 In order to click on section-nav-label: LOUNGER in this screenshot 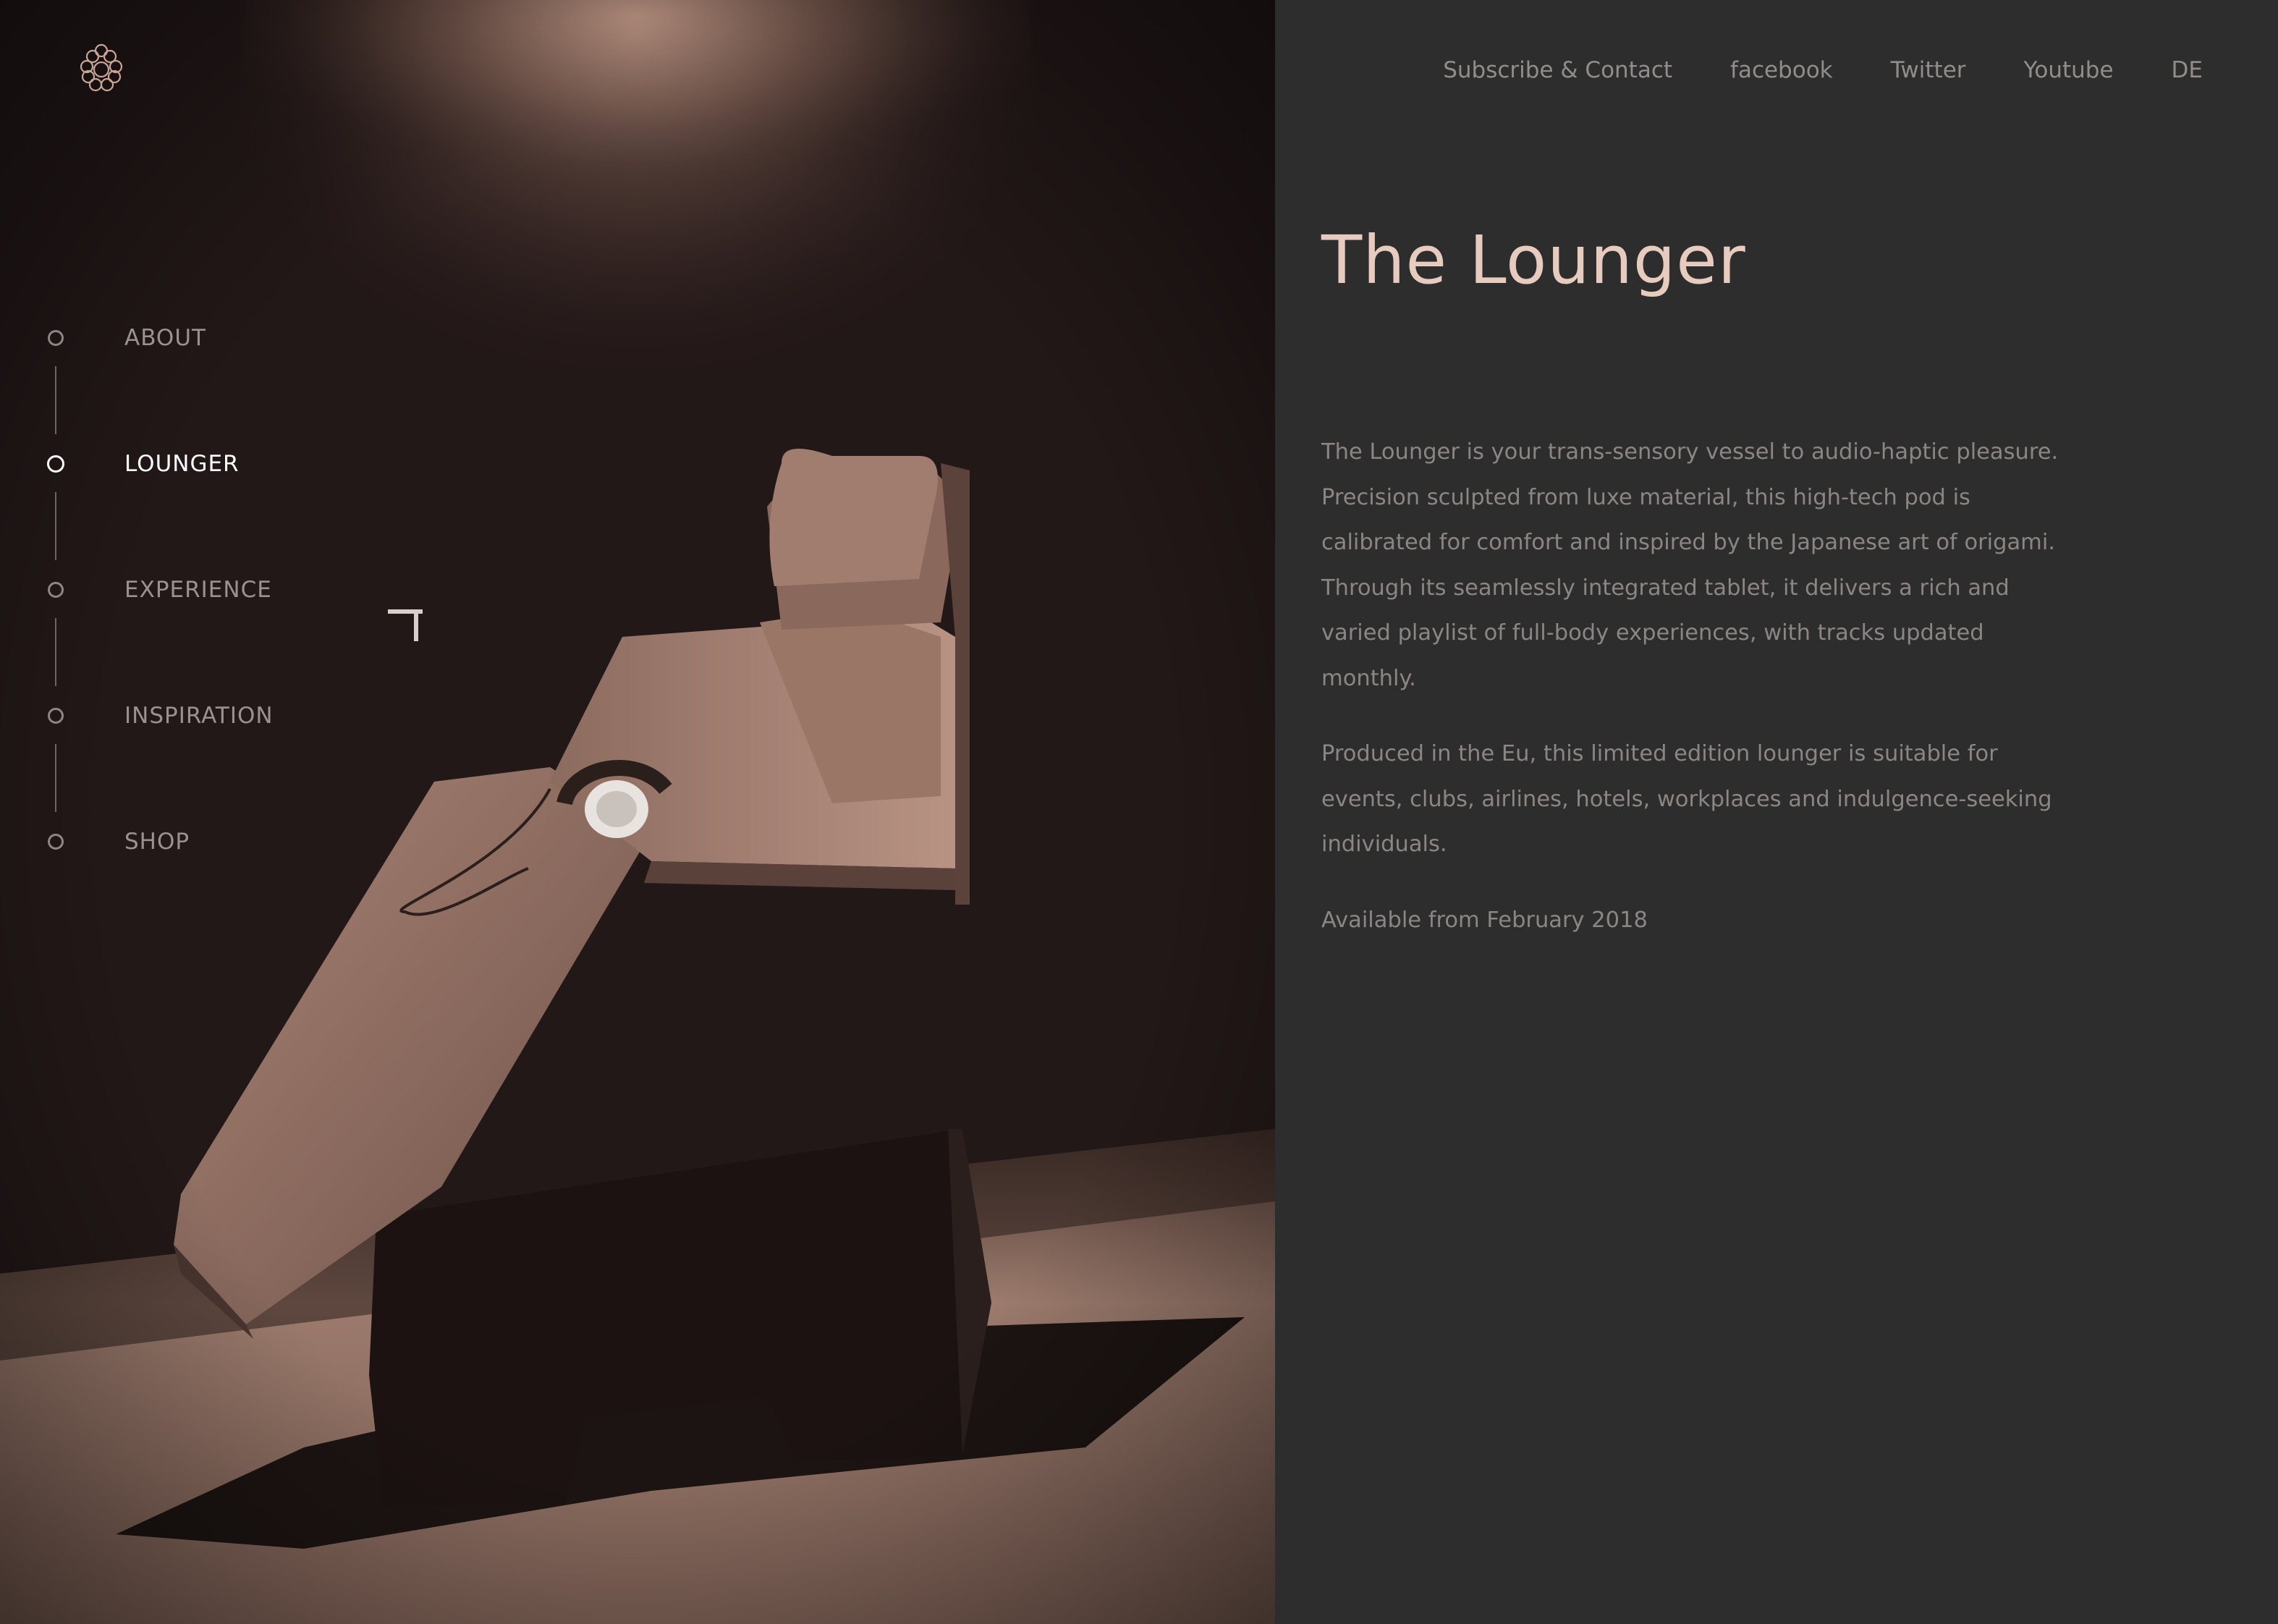, I will do `click(182, 464)`.